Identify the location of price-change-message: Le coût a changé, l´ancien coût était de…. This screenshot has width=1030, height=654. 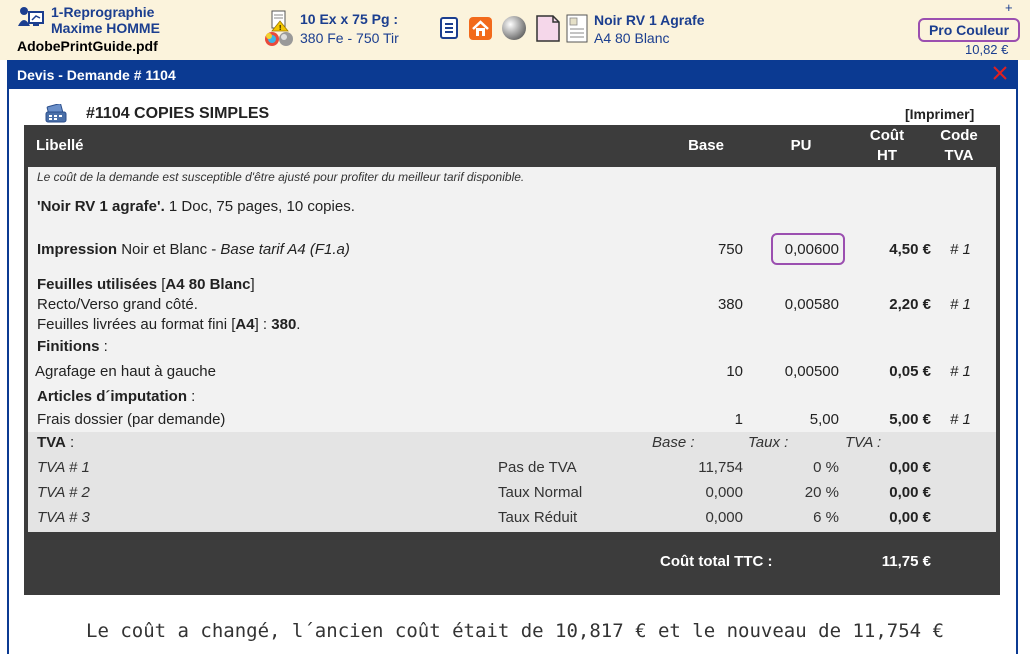
(515, 631).